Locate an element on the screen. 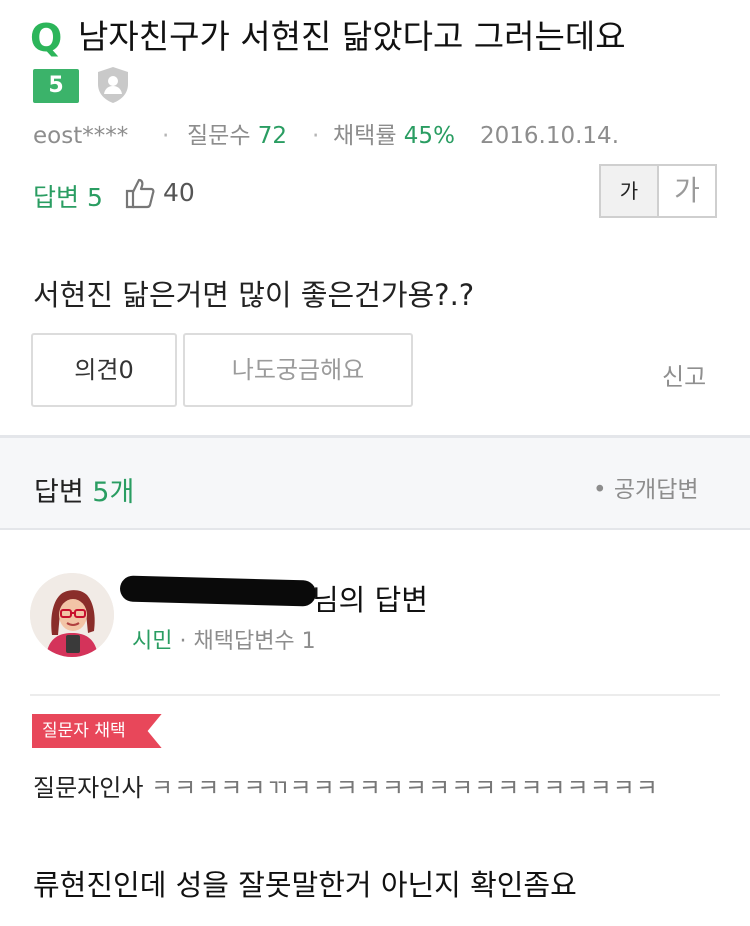  public-answer-filter: • 공개답변 is located at coordinates (646, 487).